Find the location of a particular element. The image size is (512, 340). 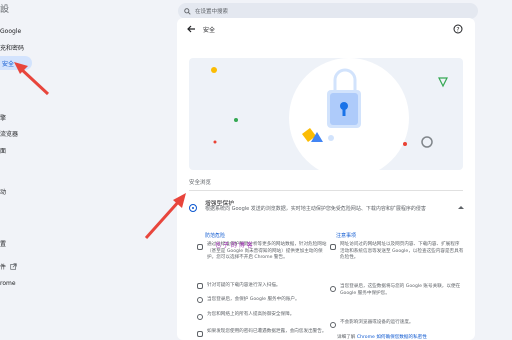

key-icon is located at coordinates (200, 334).